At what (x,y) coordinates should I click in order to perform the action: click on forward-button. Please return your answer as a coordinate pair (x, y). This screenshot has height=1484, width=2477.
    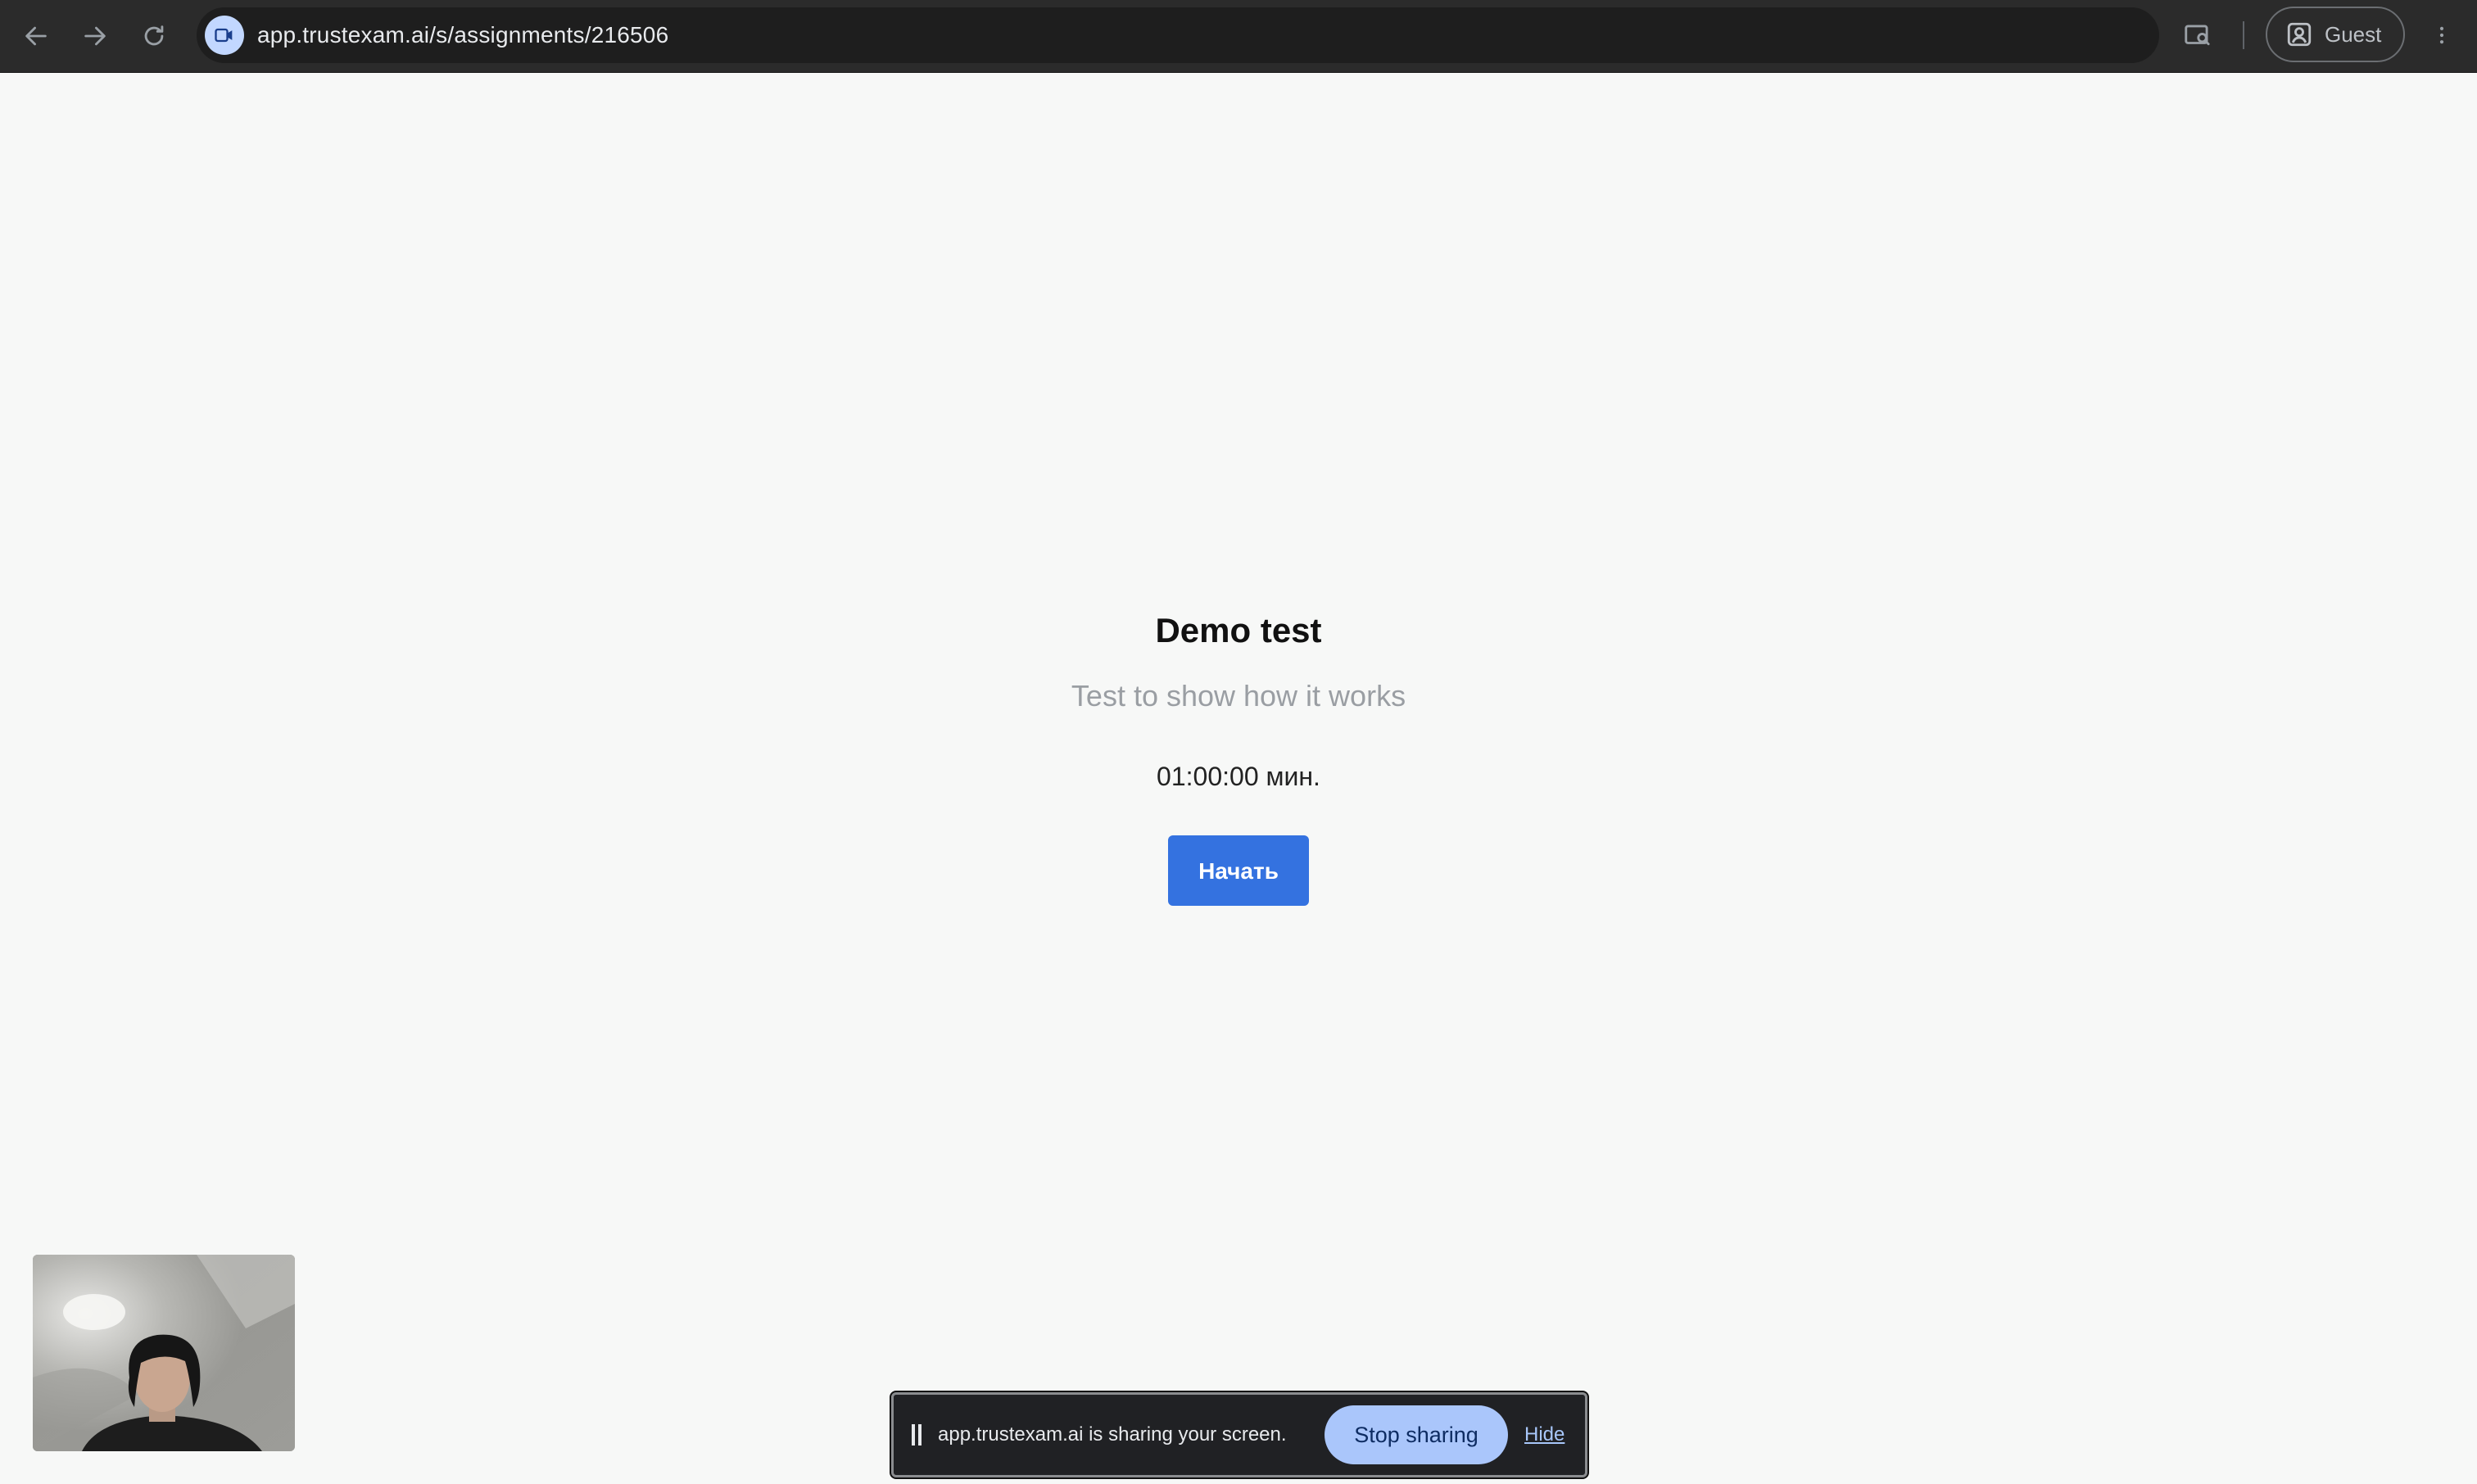
    Looking at the image, I should click on (95, 36).